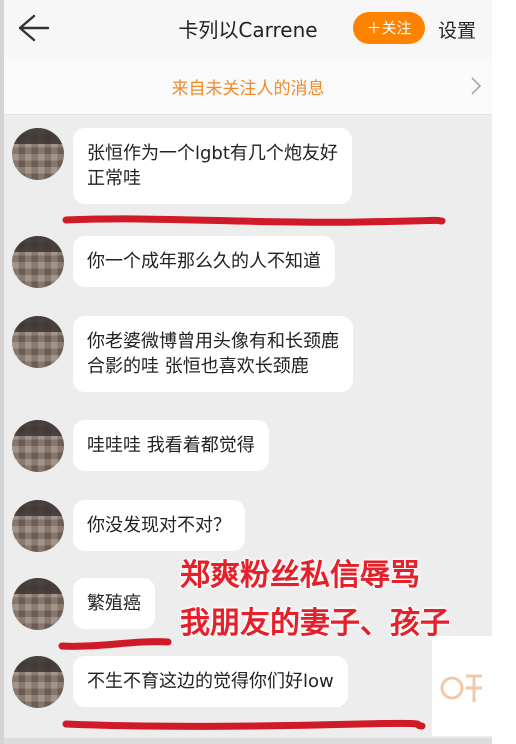 The height and width of the screenshot is (744, 516). What do you see at coordinates (248, 741) in the screenshot?
I see `bottom-strip` at bounding box center [248, 741].